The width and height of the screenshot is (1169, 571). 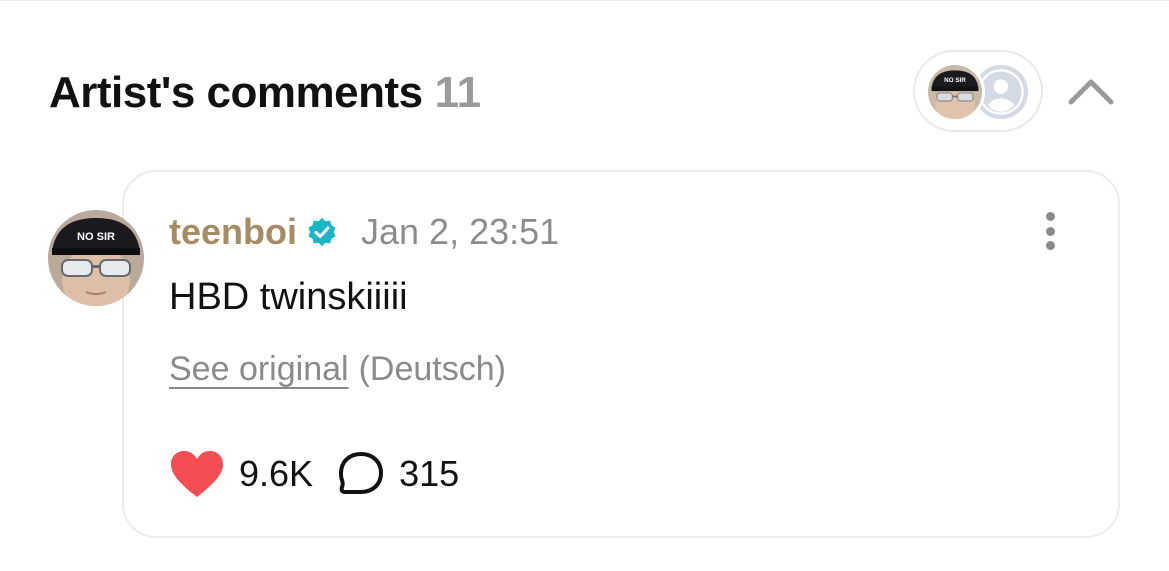 I want to click on section-title: Artist's comments, so click(x=236, y=92).